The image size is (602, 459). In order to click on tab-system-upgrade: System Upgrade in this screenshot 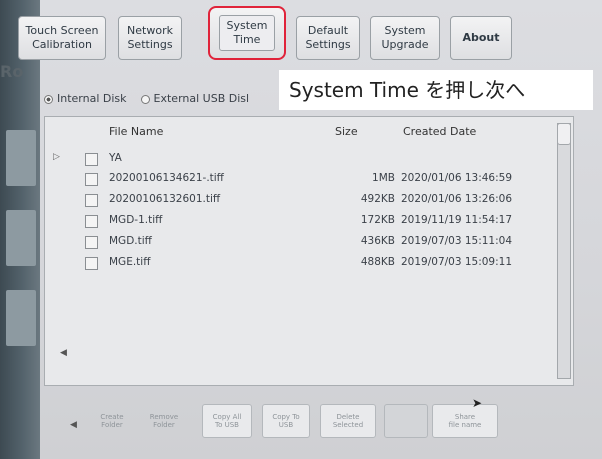, I will do `click(405, 38)`.